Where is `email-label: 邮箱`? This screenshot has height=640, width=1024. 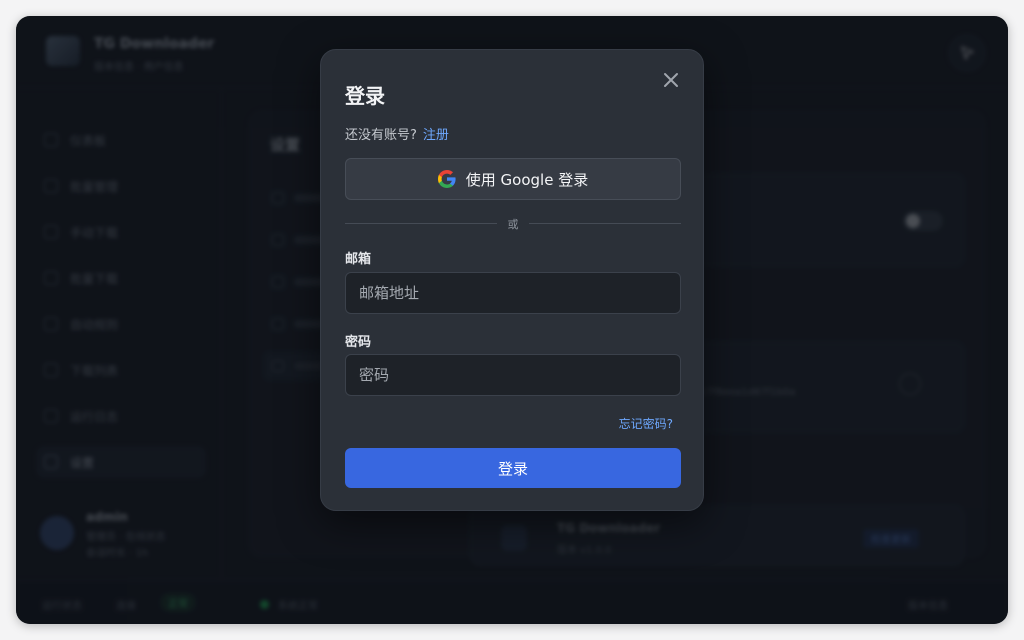 email-label: 邮箱 is located at coordinates (358, 259).